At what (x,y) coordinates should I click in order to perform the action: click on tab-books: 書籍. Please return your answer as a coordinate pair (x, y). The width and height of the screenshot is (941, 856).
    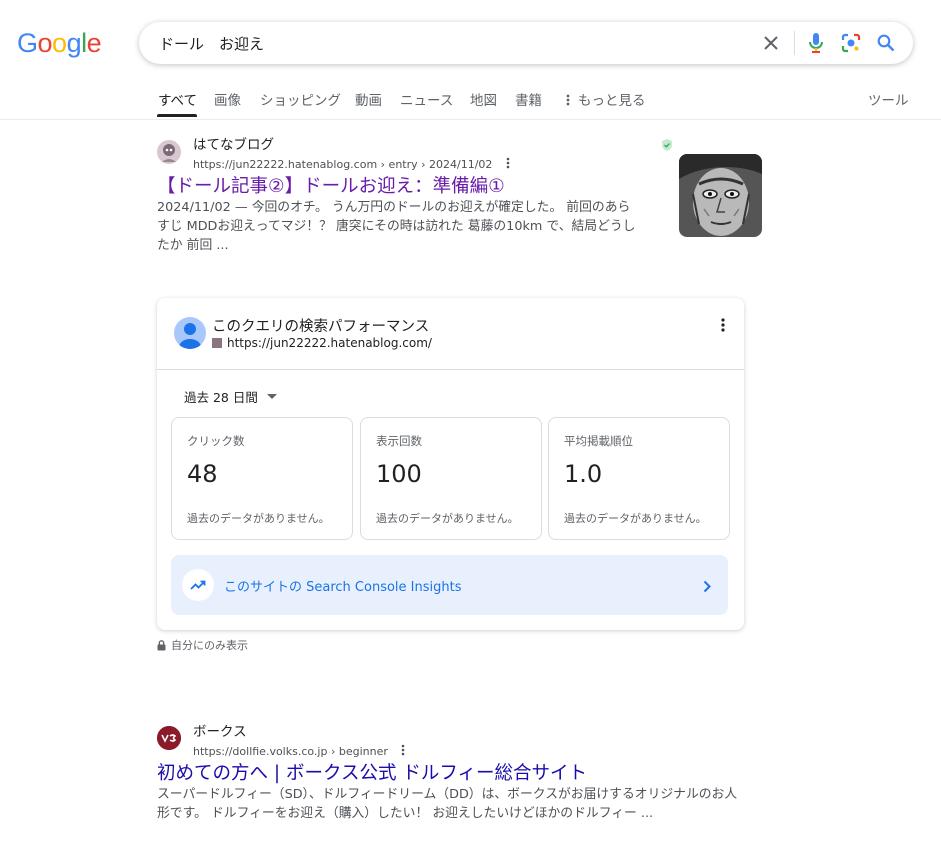
    Looking at the image, I should click on (528, 99).